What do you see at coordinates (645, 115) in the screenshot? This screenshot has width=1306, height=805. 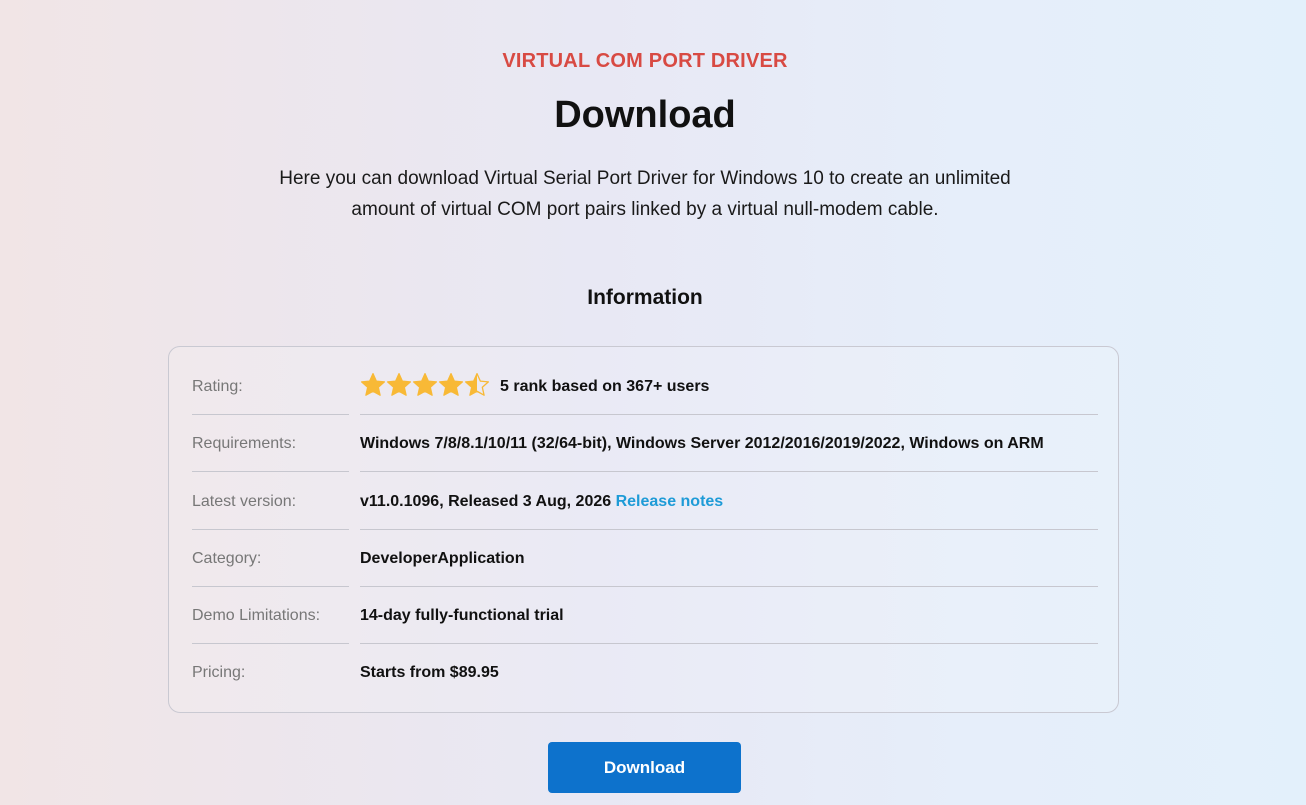 I see `page-title: Download` at bounding box center [645, 115].